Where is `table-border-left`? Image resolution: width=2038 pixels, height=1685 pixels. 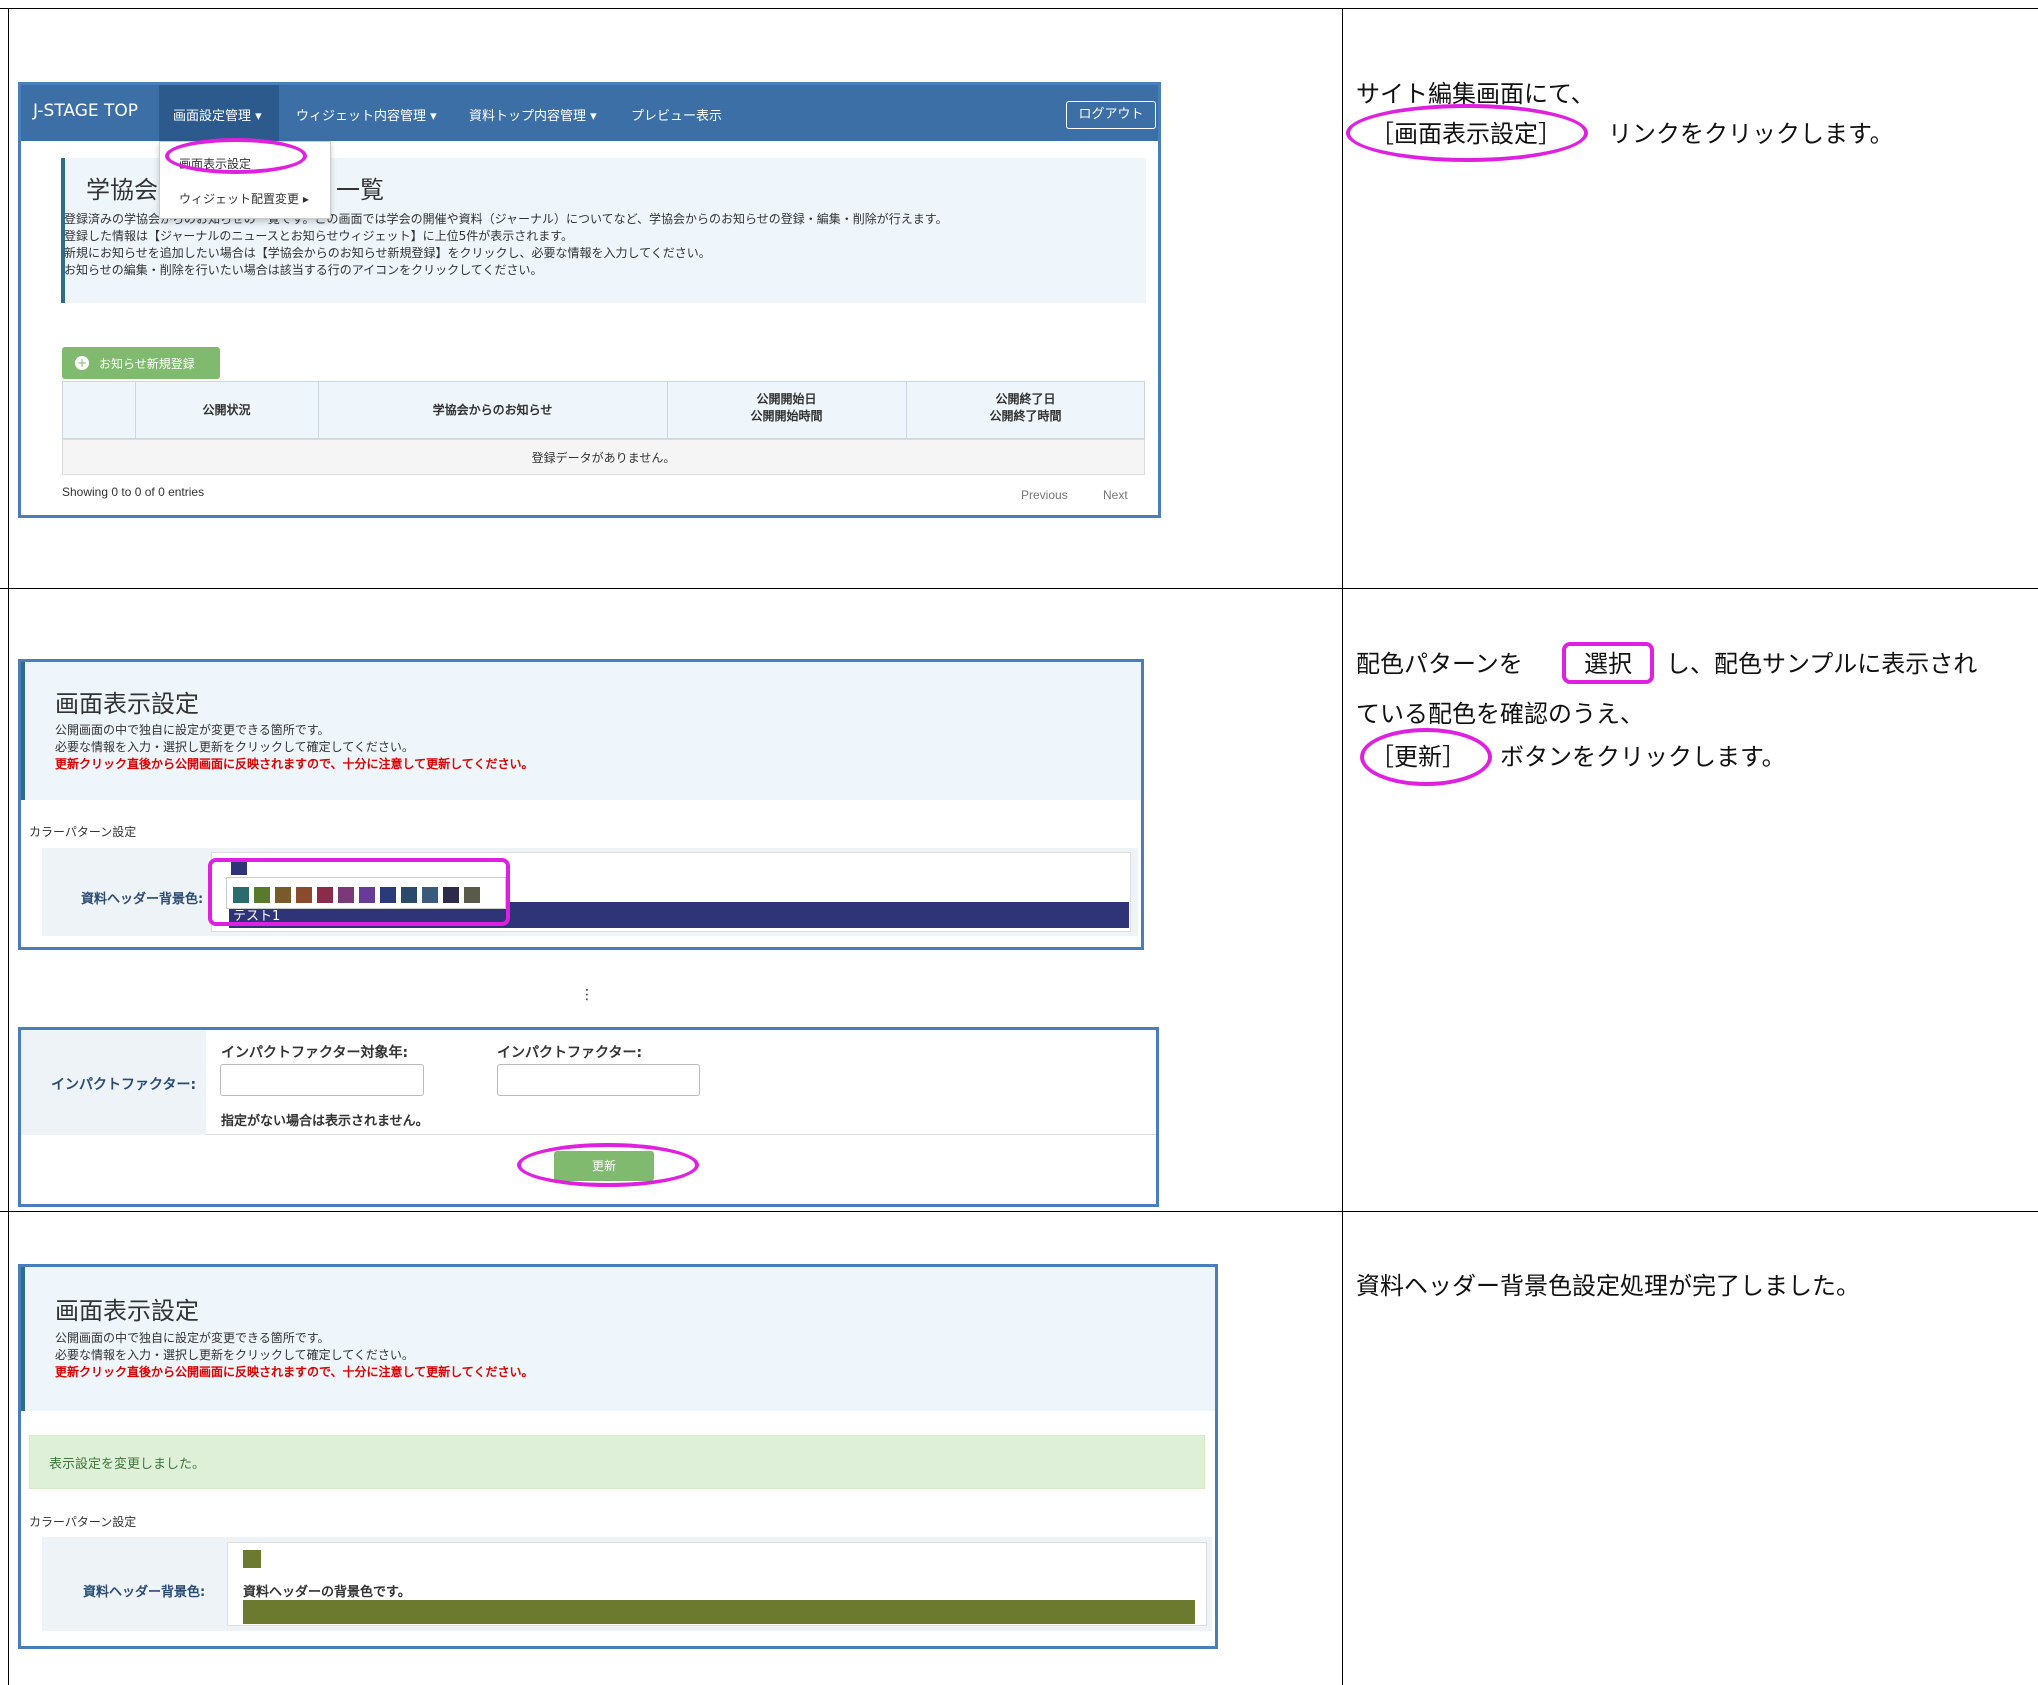
table-border-left is located at coordinates (8, 846).